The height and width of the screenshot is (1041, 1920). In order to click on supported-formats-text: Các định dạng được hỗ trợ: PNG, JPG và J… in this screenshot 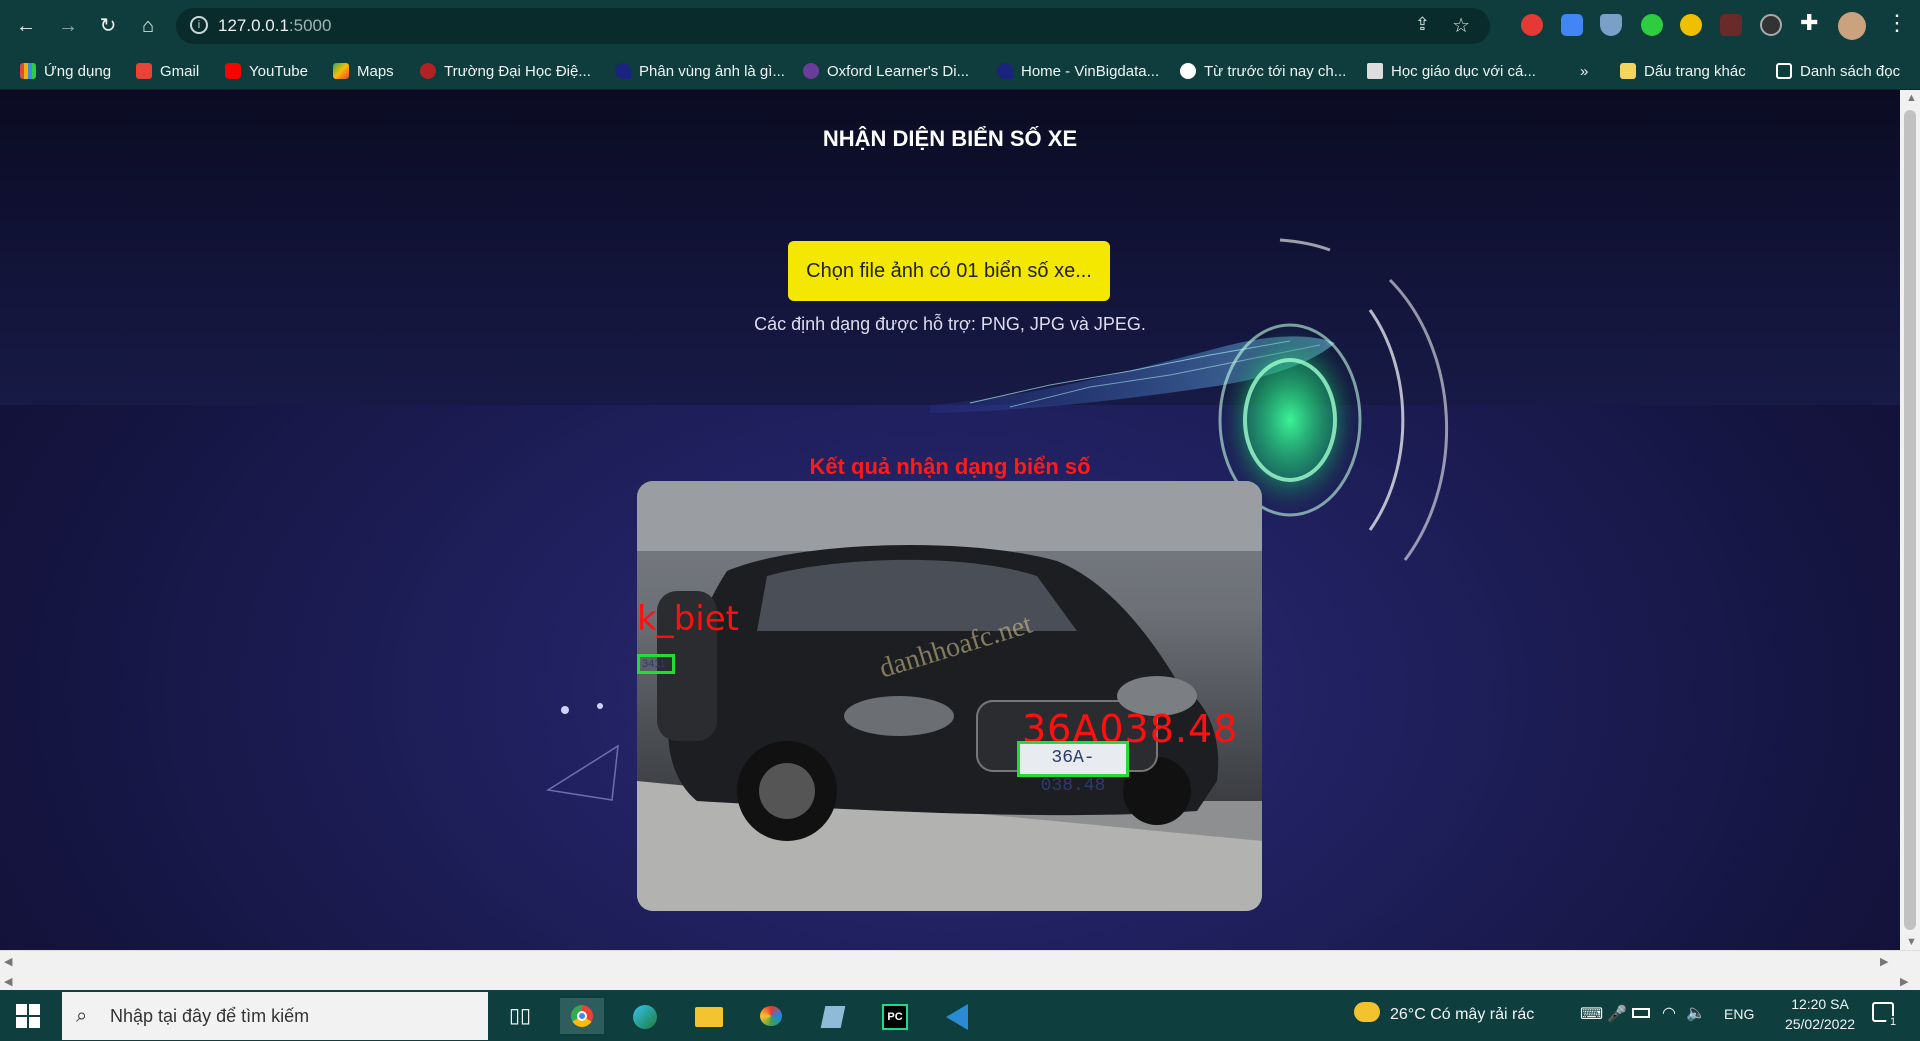, I will do `click(950, 324)`.